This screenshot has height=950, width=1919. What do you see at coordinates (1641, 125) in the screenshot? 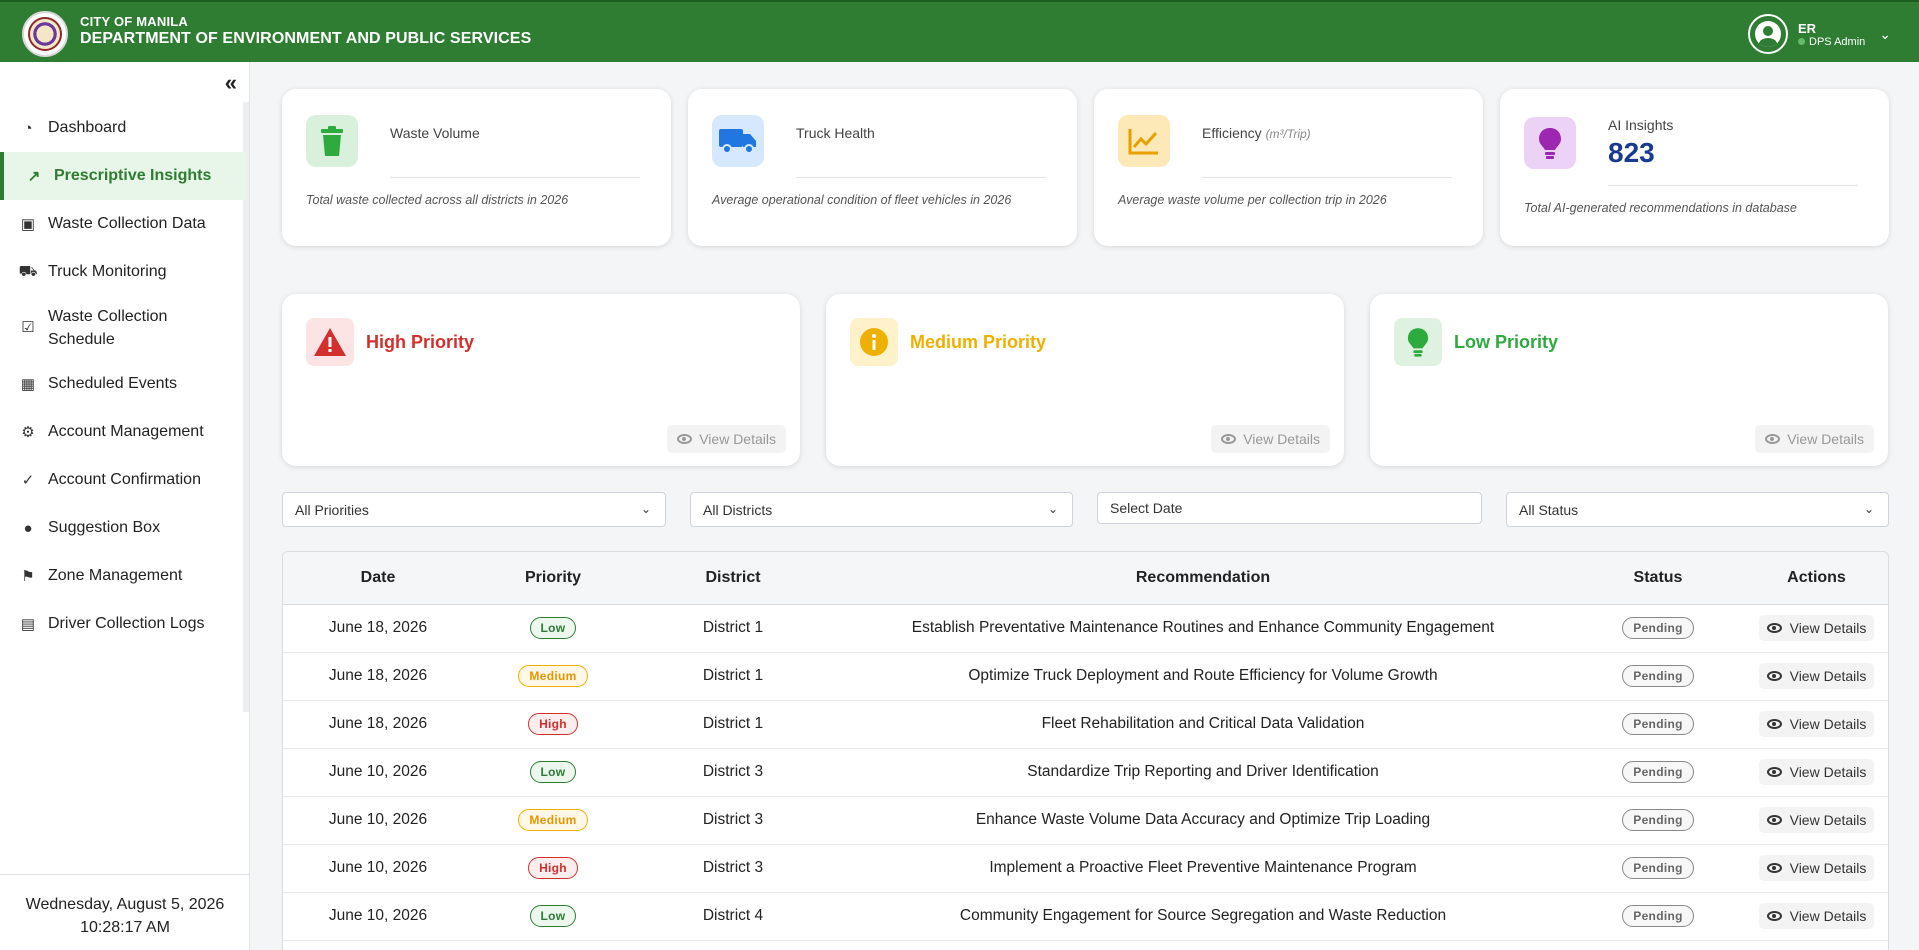
I see `kpi-title: AI Insights` at bounding box center [1641, 125].